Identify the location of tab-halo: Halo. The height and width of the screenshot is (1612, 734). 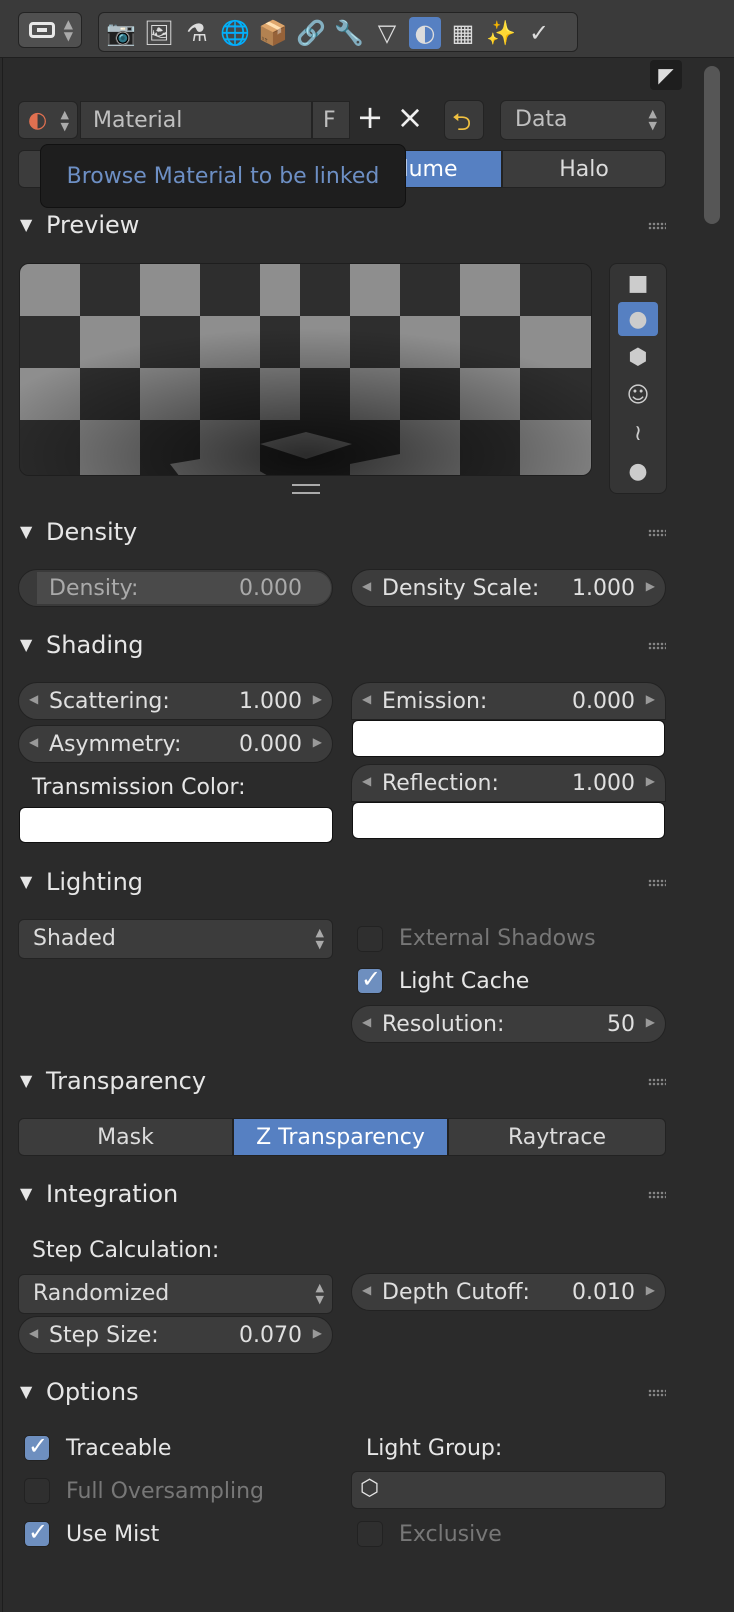
(584, 169).